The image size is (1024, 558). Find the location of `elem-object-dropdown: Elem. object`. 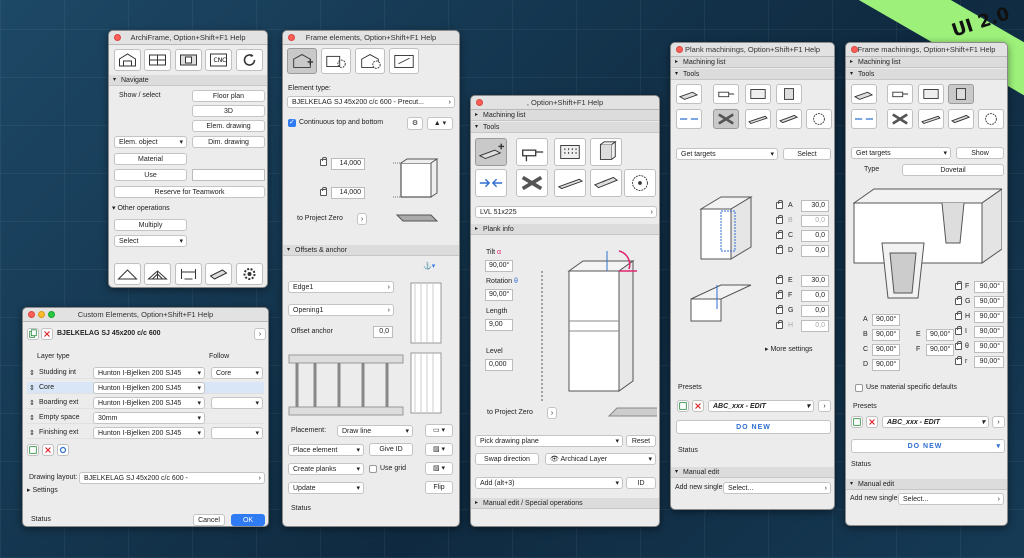

elem-object-dropdown: Elem. object is located at coordinates (150, 142).